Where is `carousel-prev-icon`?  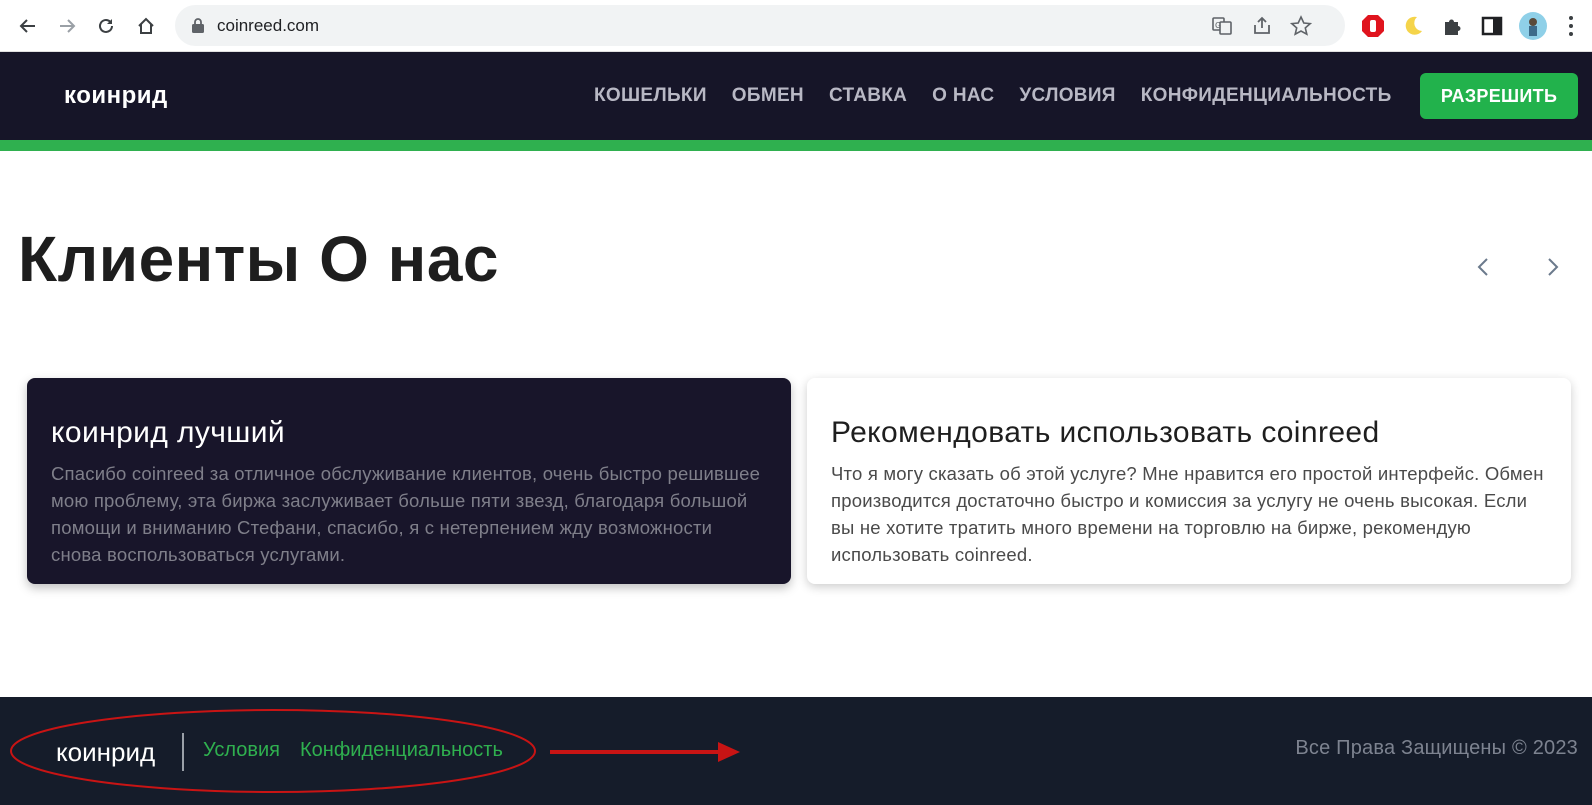 carousel-prev-icon is located at coordinates (1483, 267).